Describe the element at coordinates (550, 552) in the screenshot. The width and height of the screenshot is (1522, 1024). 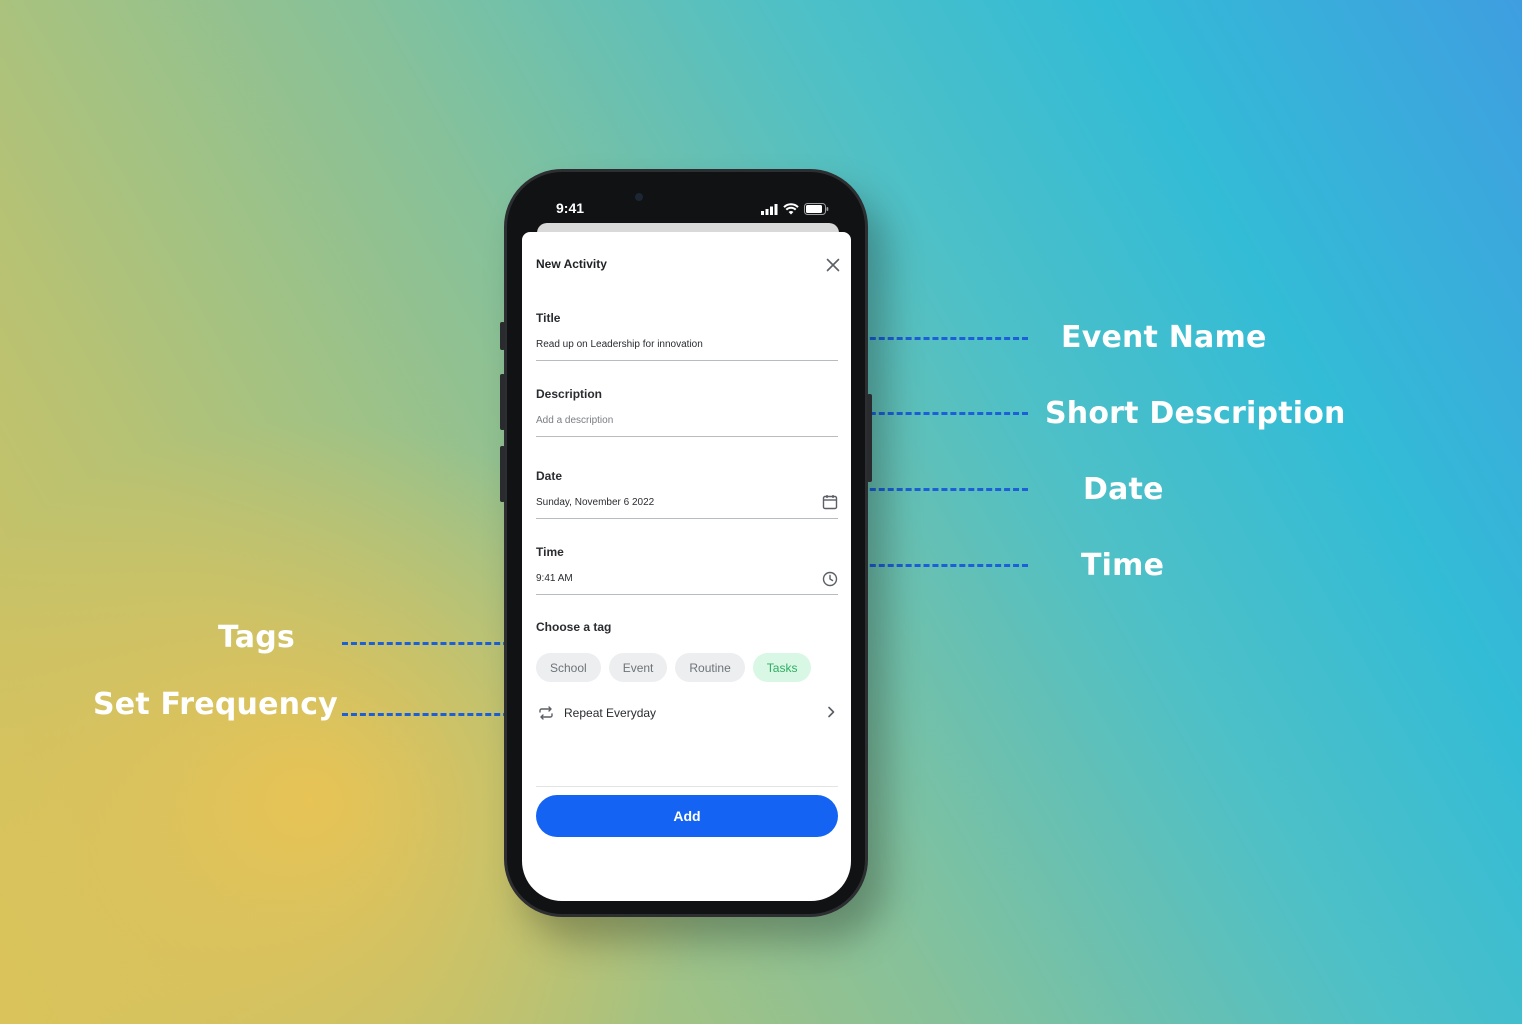
I see `time-field-label: Time` at that location.